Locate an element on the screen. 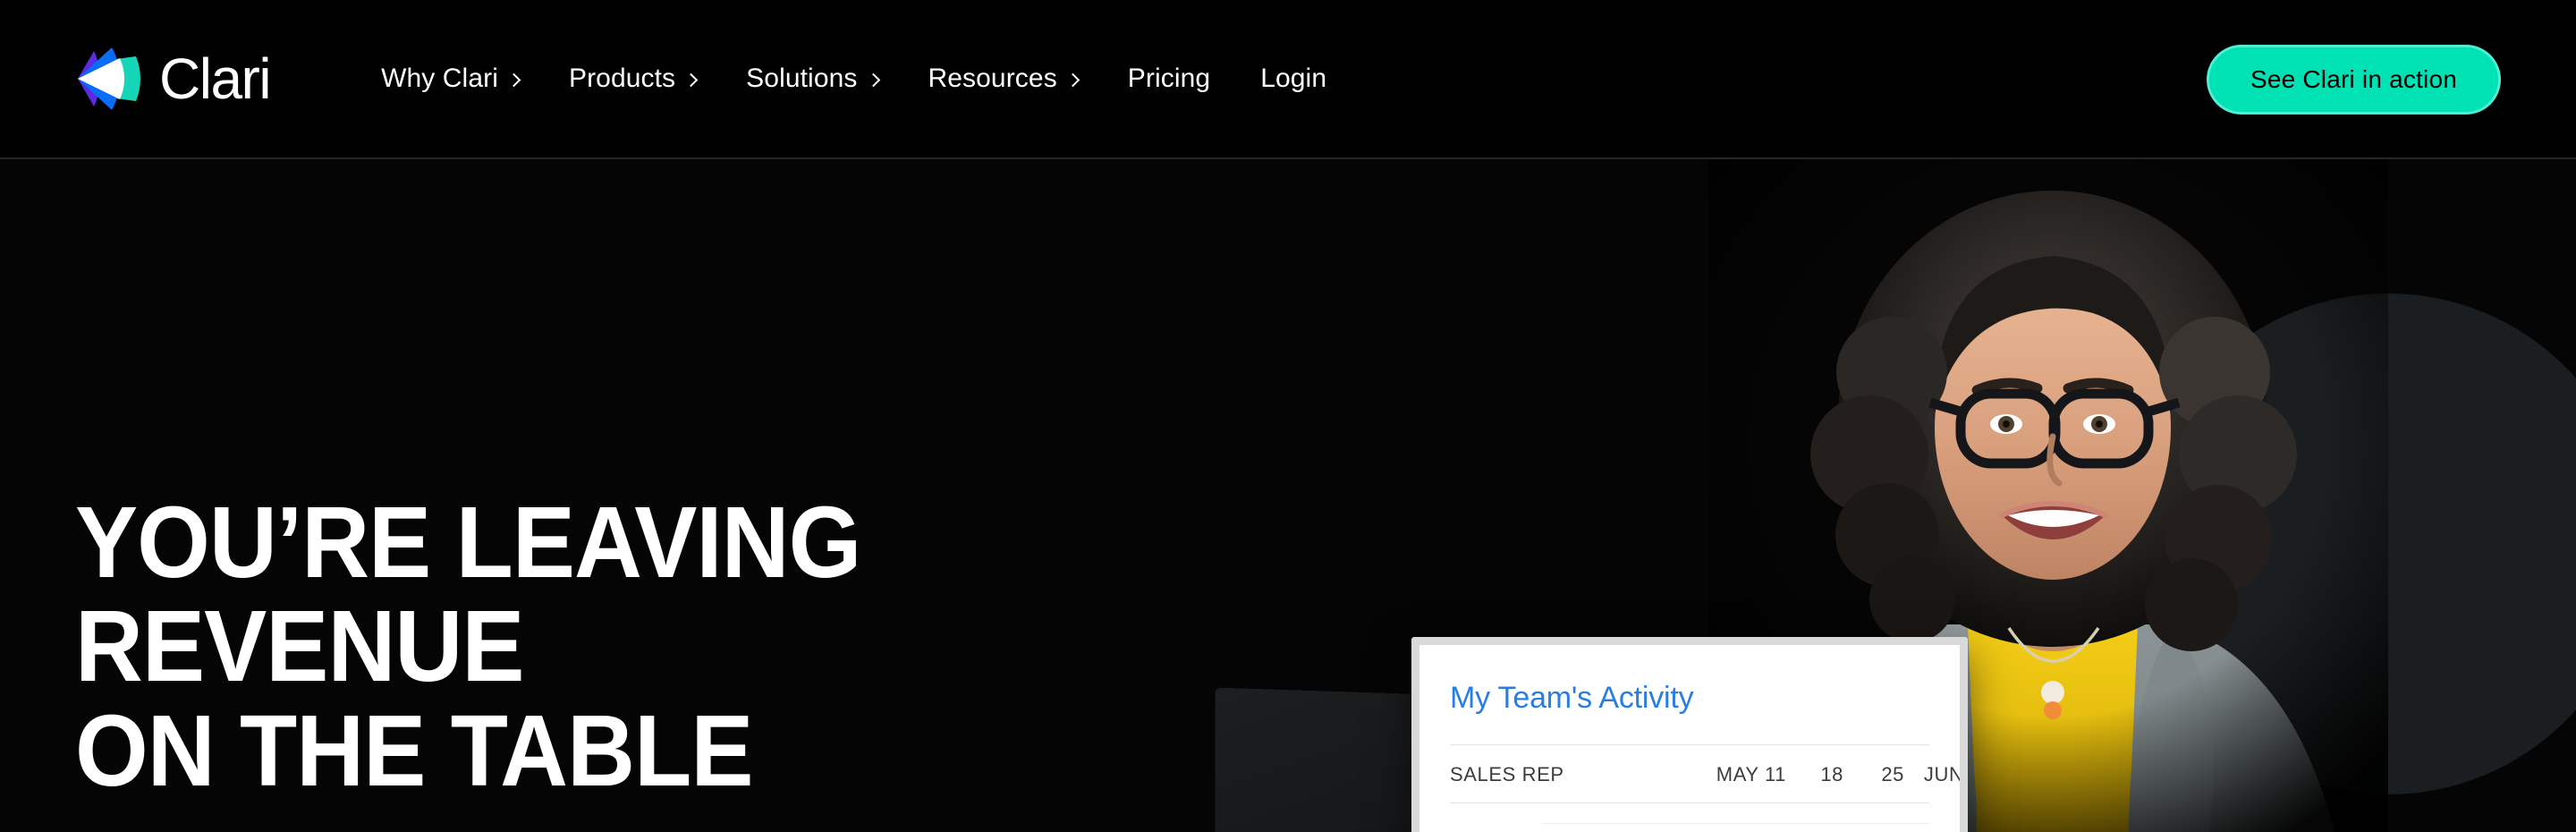  row-separator is located at coordinates (1736, 823).